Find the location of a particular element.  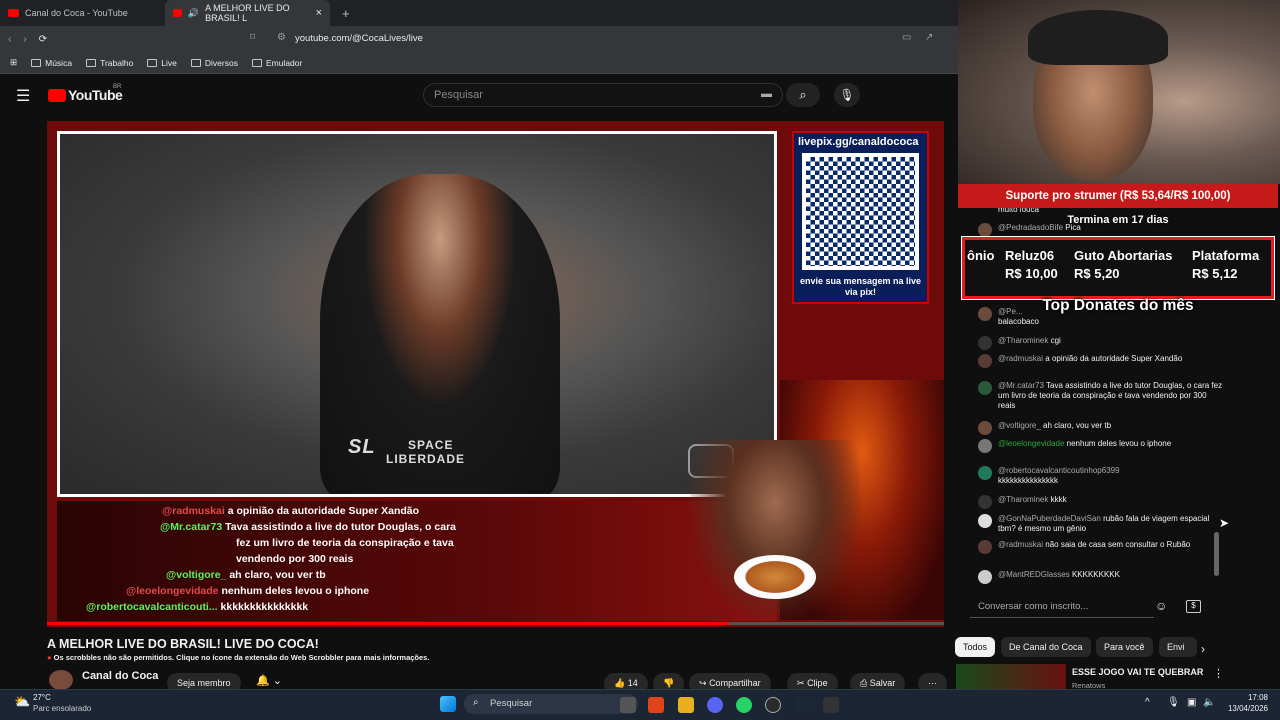

super-chat-icon: $ is located at coordinates (1193, 606).